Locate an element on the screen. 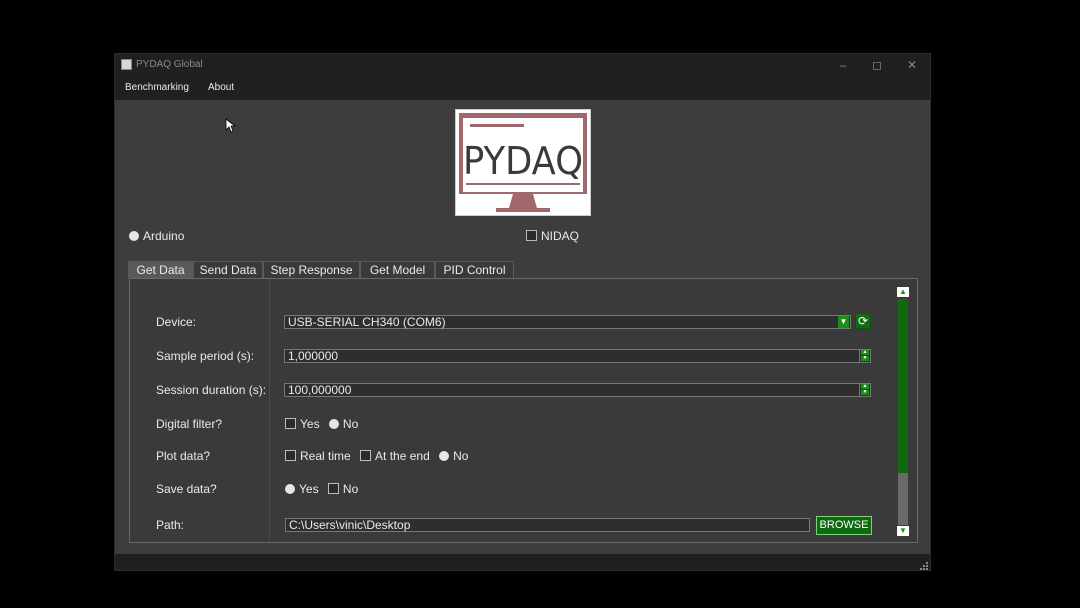  chevron-down-icon: ▼ is located at coordinates (843, 322).